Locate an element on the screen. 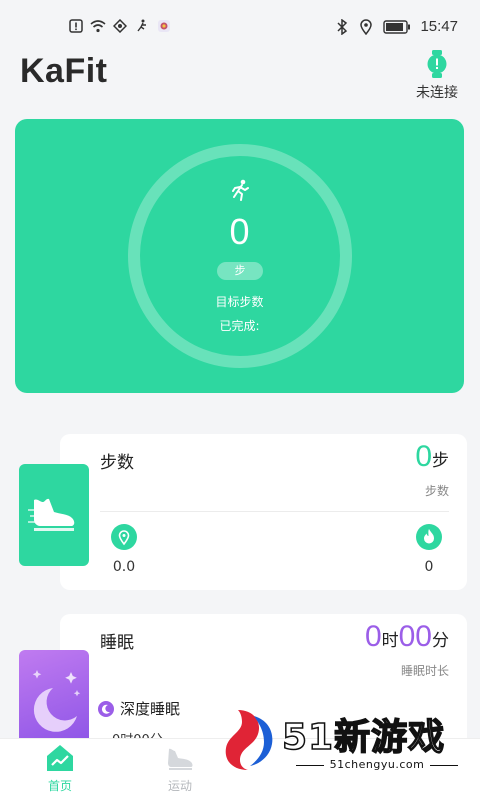  calories-value: 0 is located at coordinates (429, 567).